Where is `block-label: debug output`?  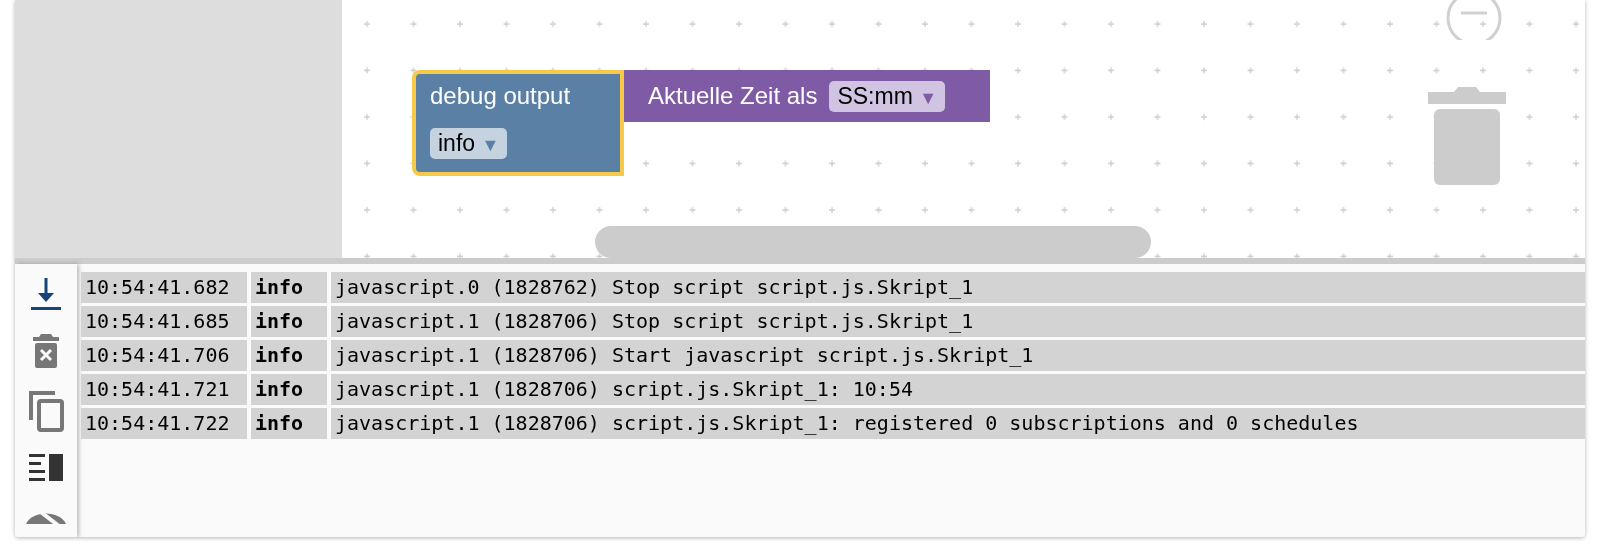 block-label: debug output is located at coordinates (500, 96).